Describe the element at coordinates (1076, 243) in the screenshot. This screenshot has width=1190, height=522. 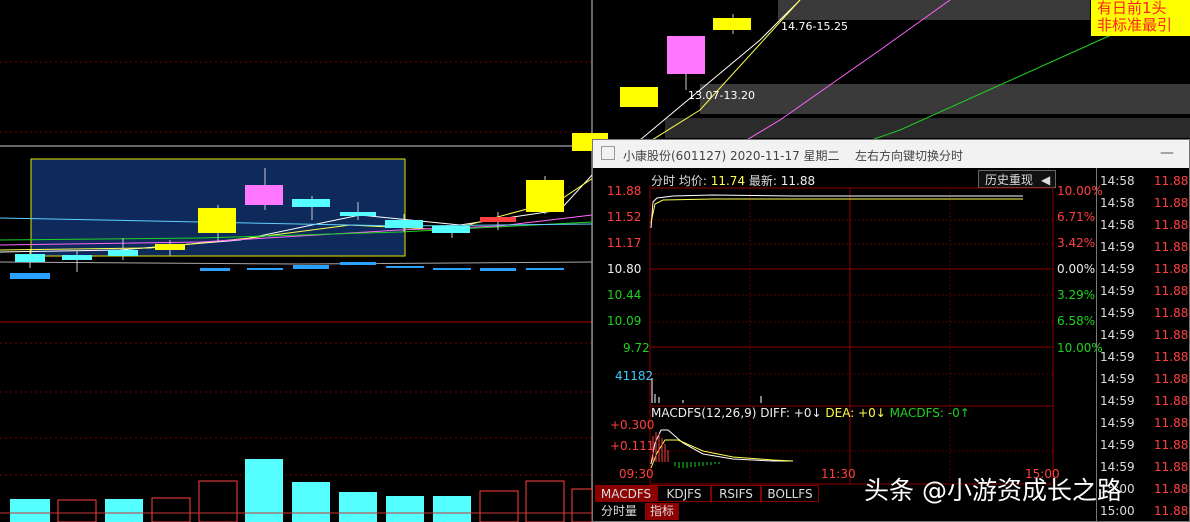
I see `pct-axis-label: 3.42%` at that location.